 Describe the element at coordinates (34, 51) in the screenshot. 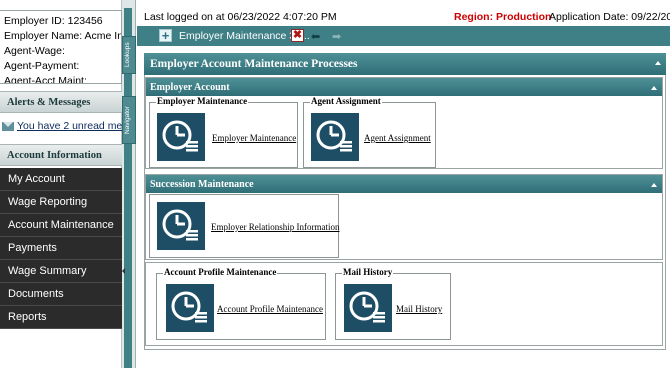

I see `agent-wage: Agent-Wage:` at that location.